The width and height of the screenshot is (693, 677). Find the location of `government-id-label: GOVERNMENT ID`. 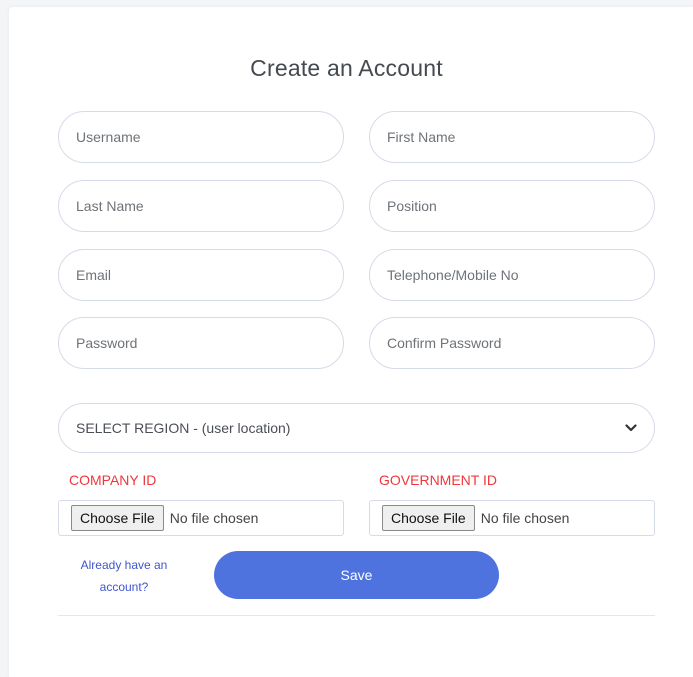

government-id-label: GOVERNMENT ID is located at coordinates (438, 480).